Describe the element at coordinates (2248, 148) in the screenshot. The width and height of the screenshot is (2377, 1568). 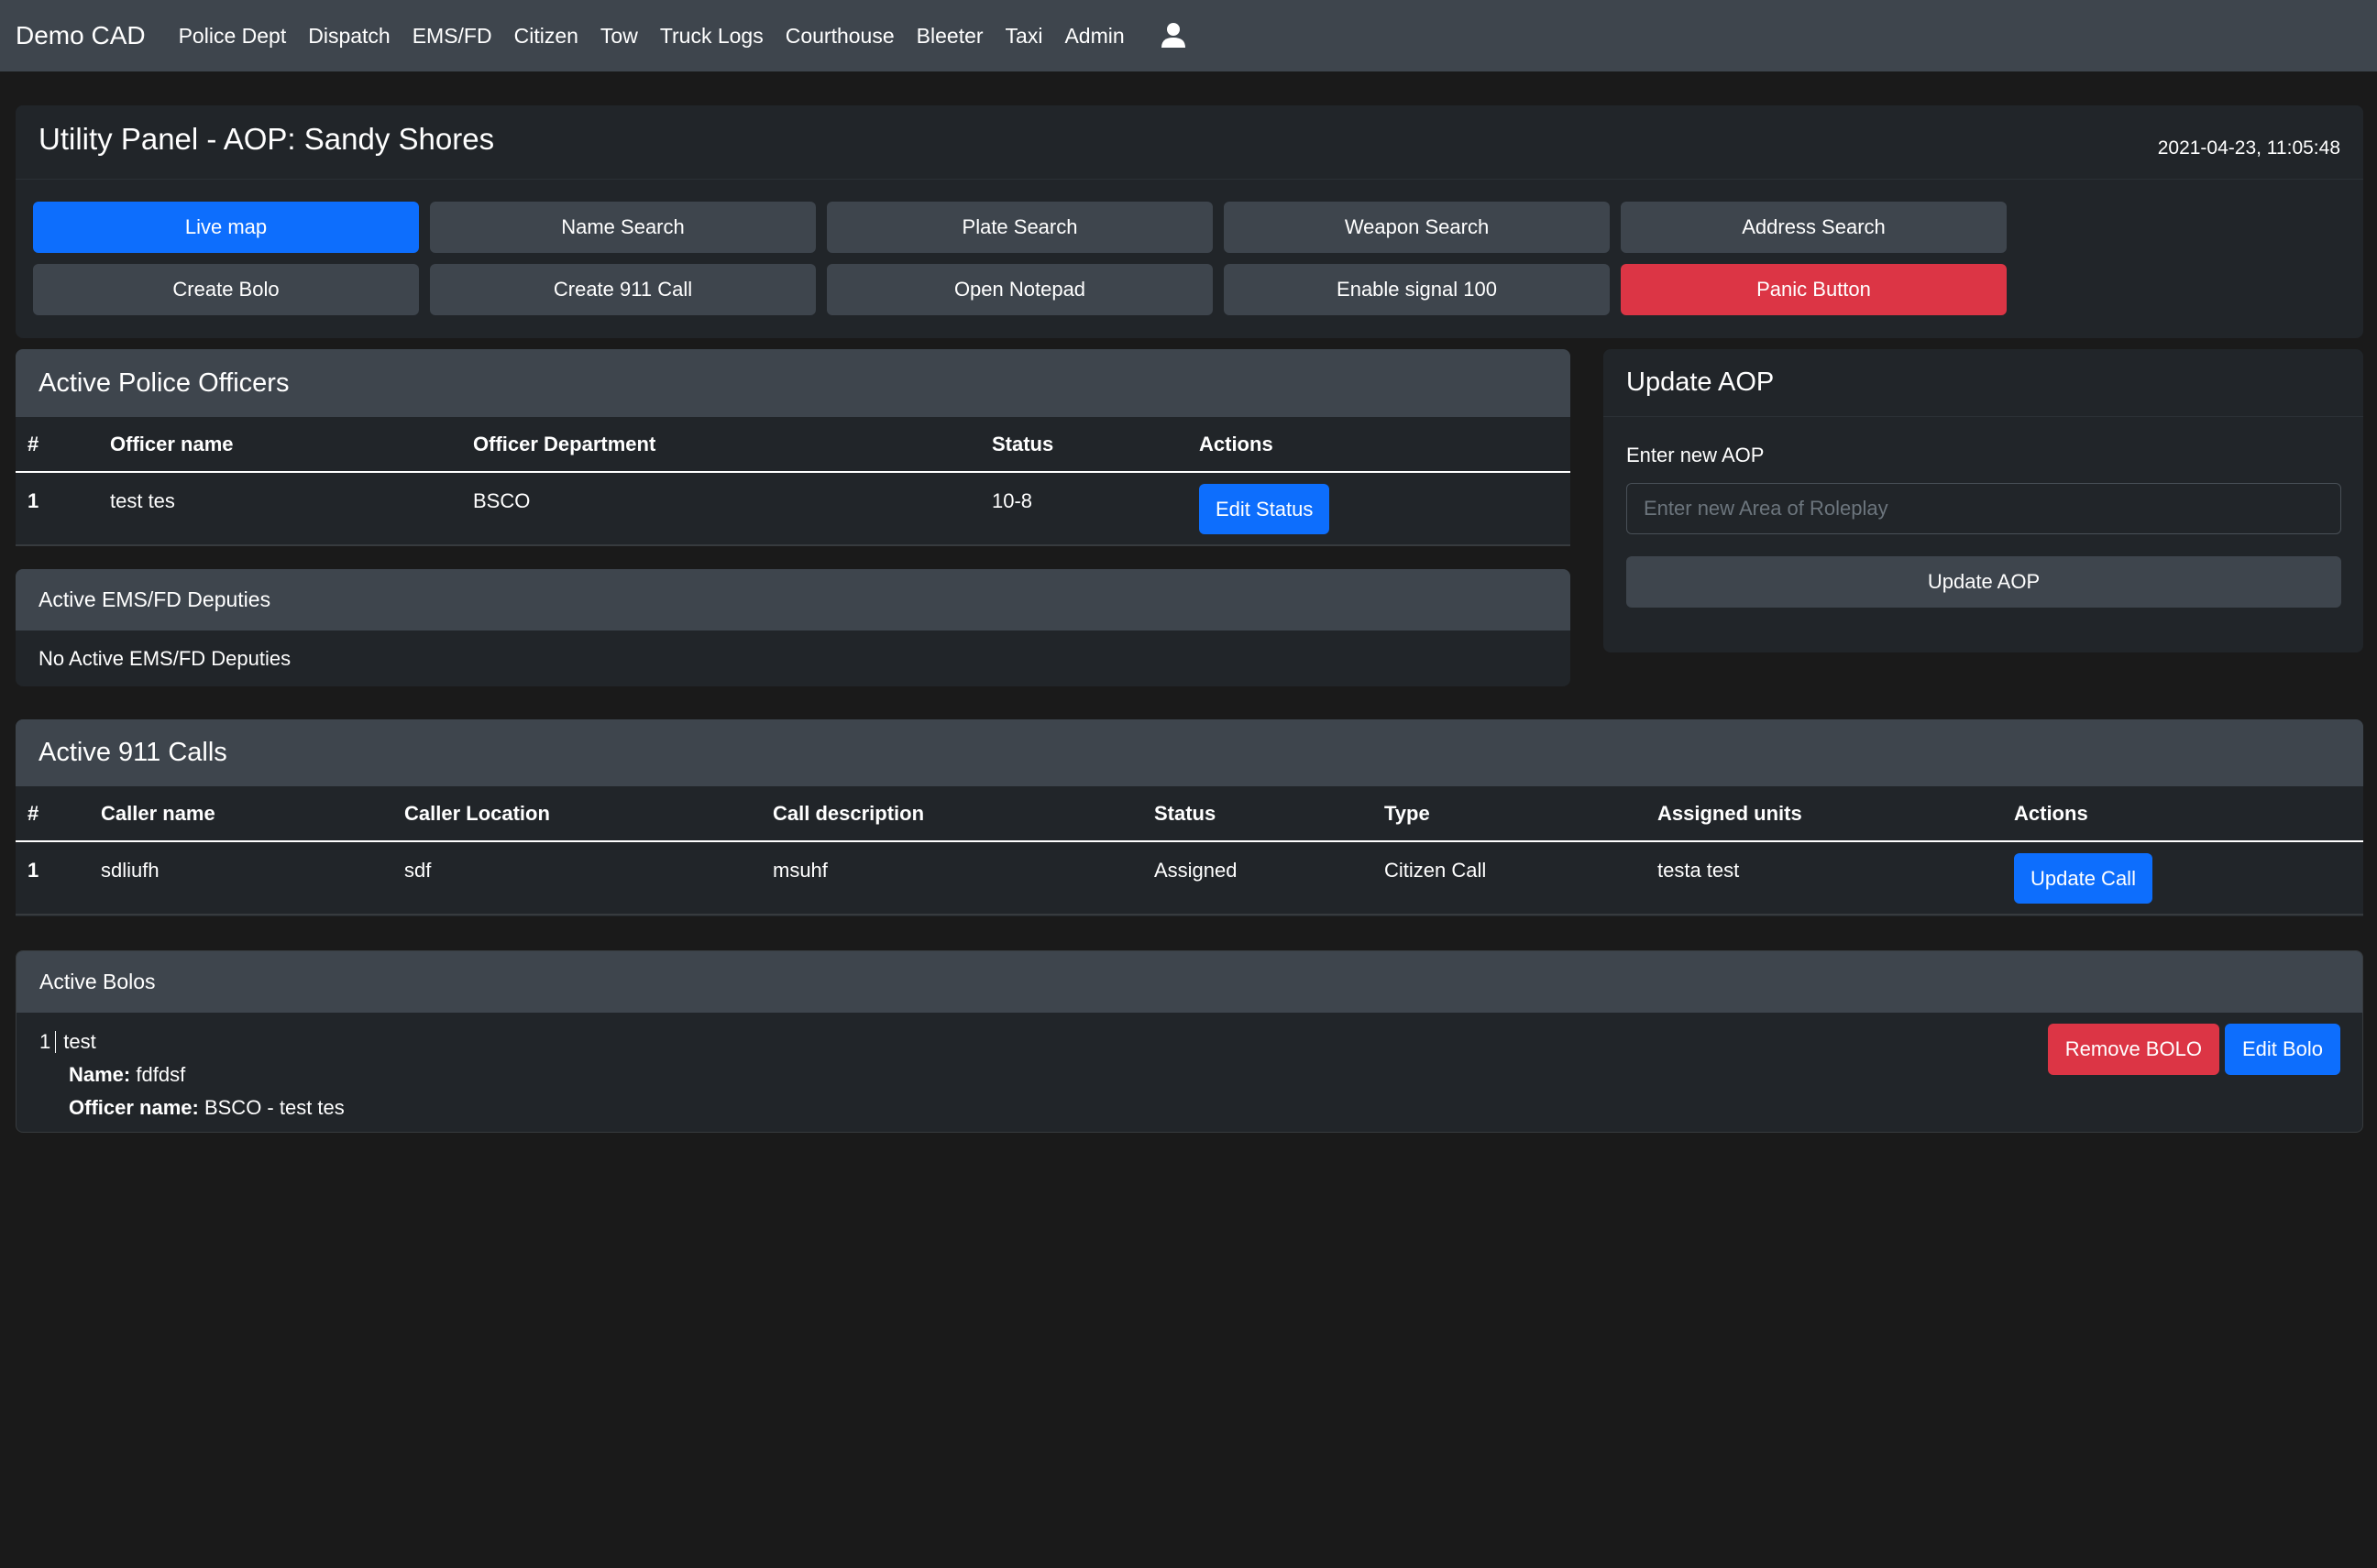
I see `timestamp: 2021-04-23, 11:05:48` at that location.